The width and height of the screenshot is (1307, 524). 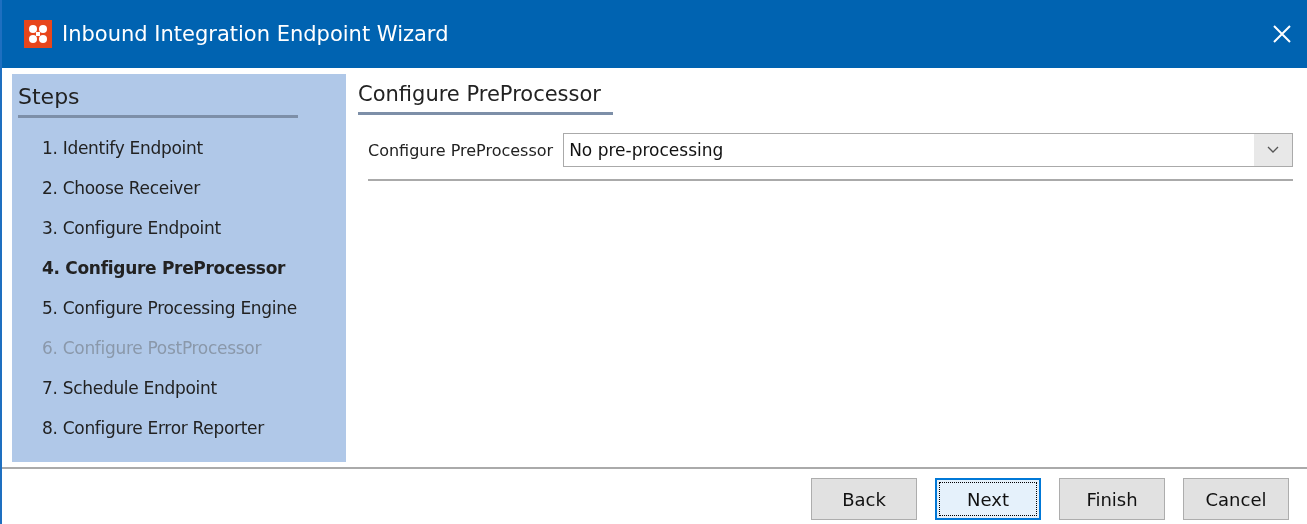 I want to click on wizard-button: Cancel, so click(x=1236, y=499).